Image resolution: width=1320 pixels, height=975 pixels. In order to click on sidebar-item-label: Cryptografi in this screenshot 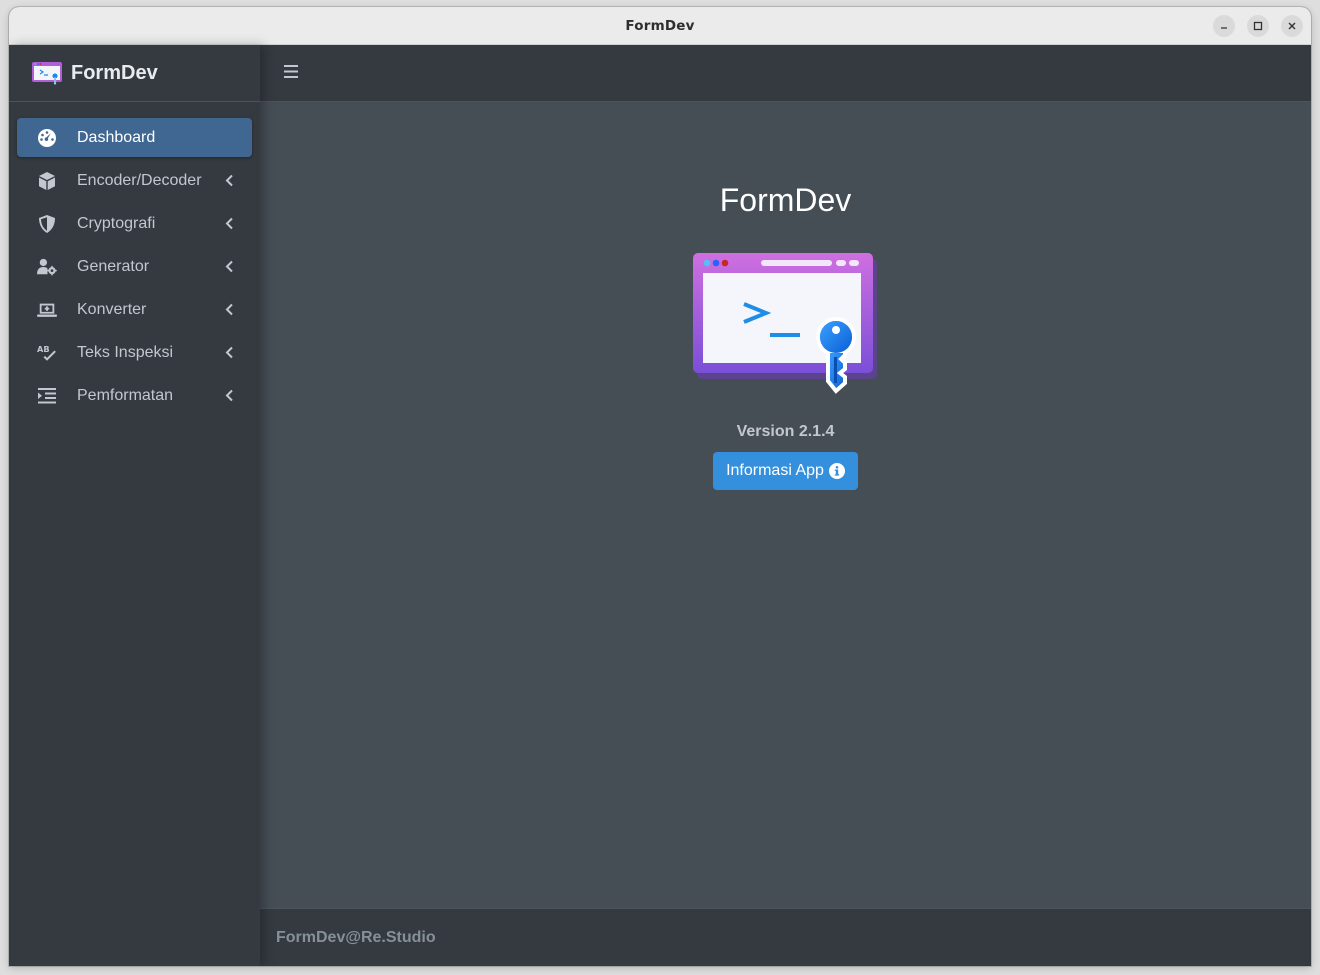, I will do `click(116, 223)`.